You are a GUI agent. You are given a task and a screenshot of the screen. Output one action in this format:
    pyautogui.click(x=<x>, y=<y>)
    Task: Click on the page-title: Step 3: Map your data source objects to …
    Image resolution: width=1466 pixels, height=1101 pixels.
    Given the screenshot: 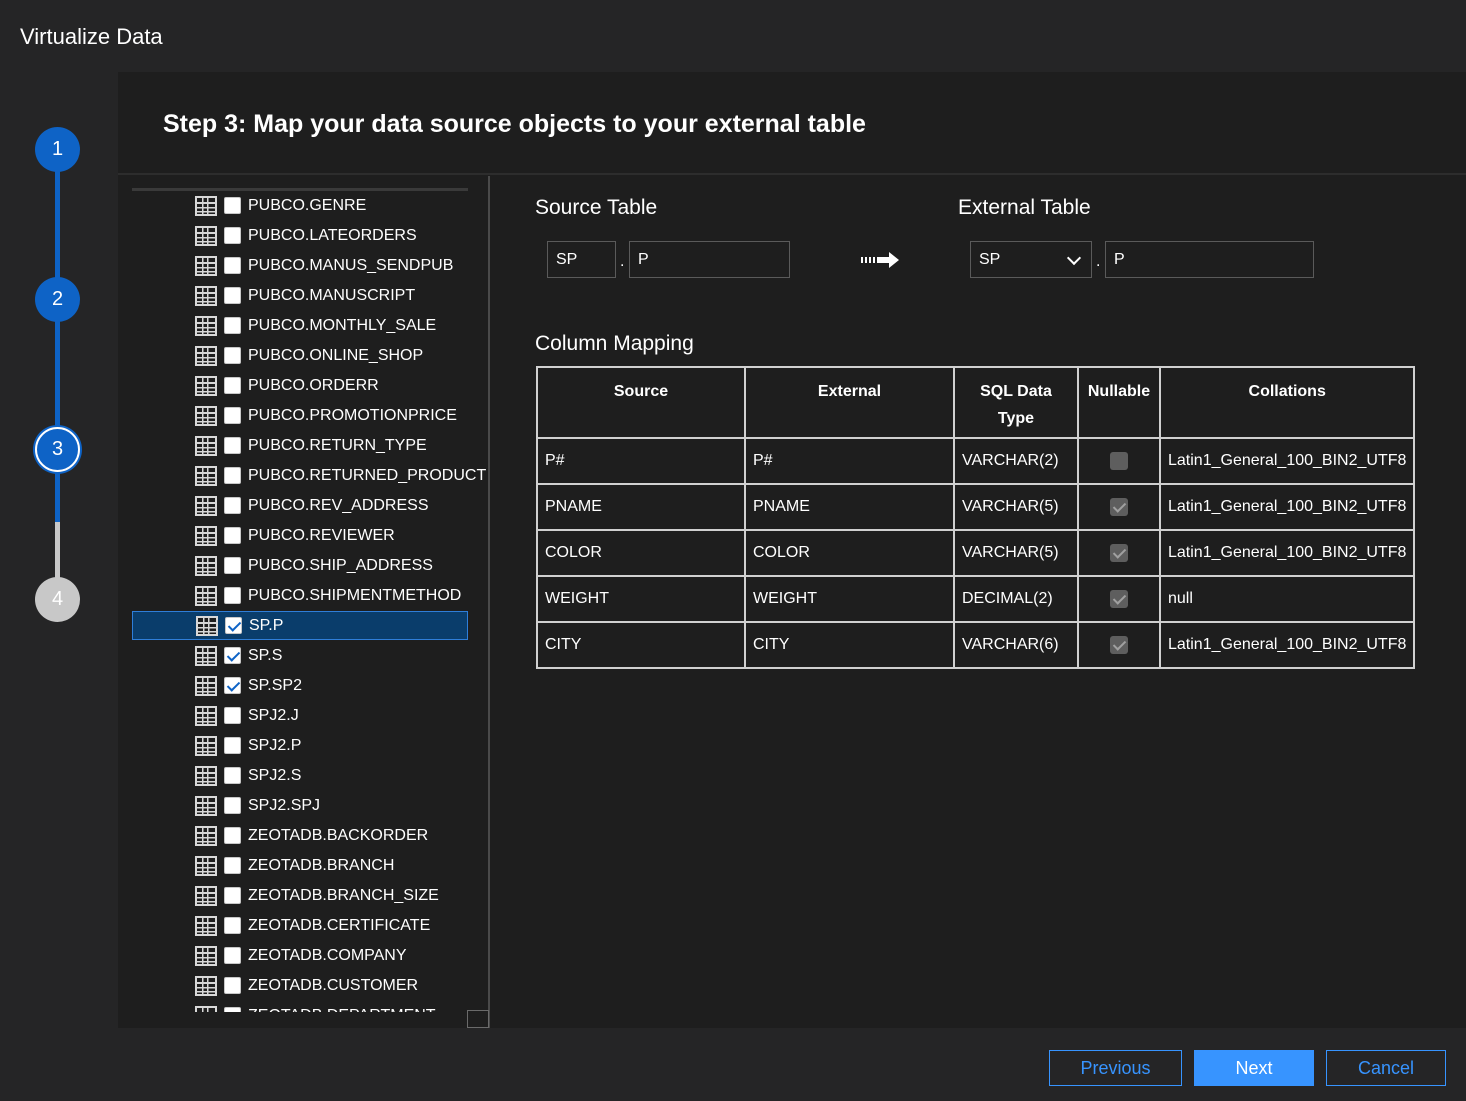 What is the action you would take?
    pyautogui.click(x=514, y=124)
    